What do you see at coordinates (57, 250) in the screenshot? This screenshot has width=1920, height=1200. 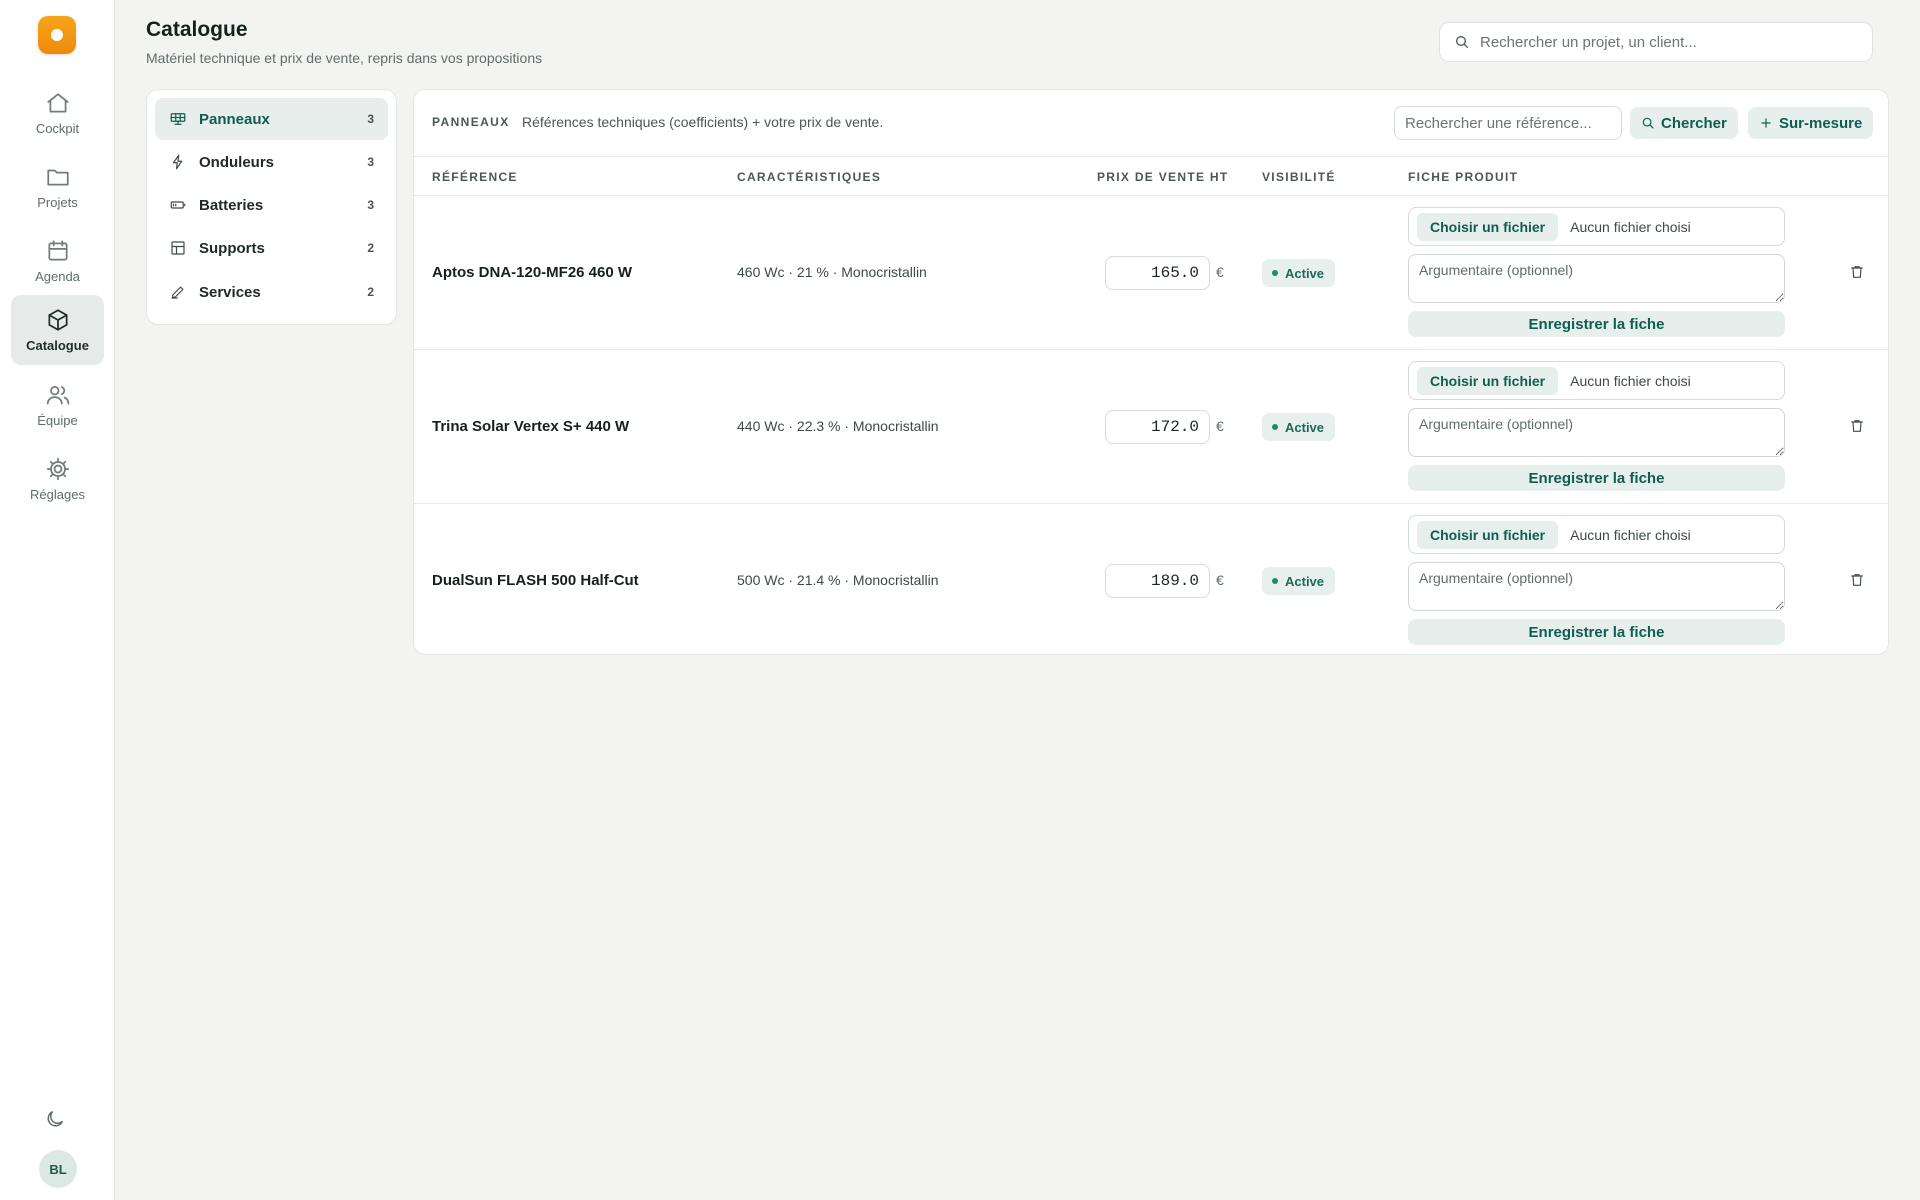 I see `calendar-icon` at bounding box center [57, 250].